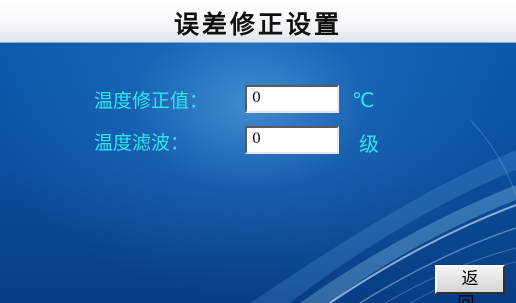 This screenshot has width=516, height=303. What do you see at coordinates (470, 284) in the screenshot?
I see `back-button: 返 回` at bounding box center [470, 284].